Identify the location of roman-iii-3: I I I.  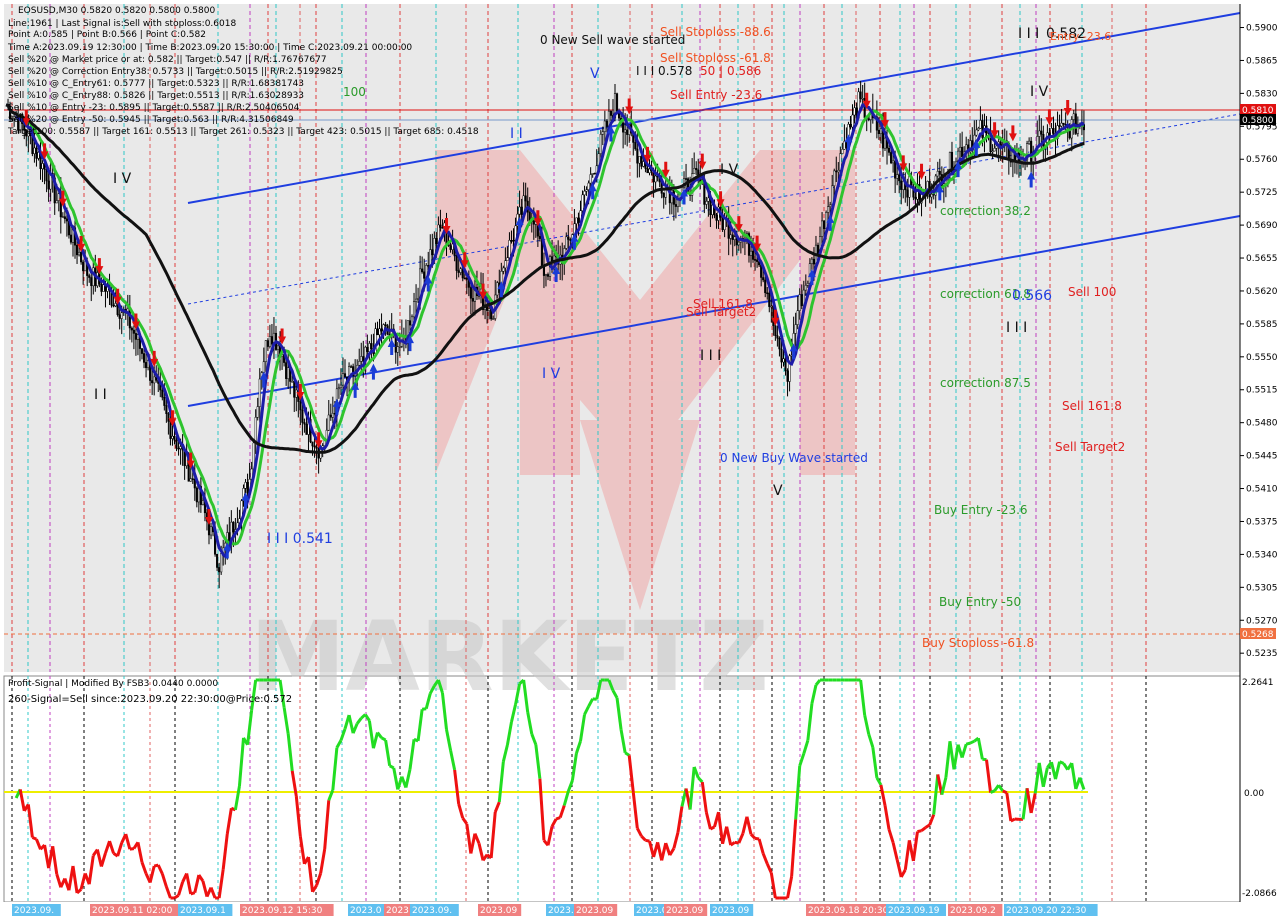
(1028, 34).